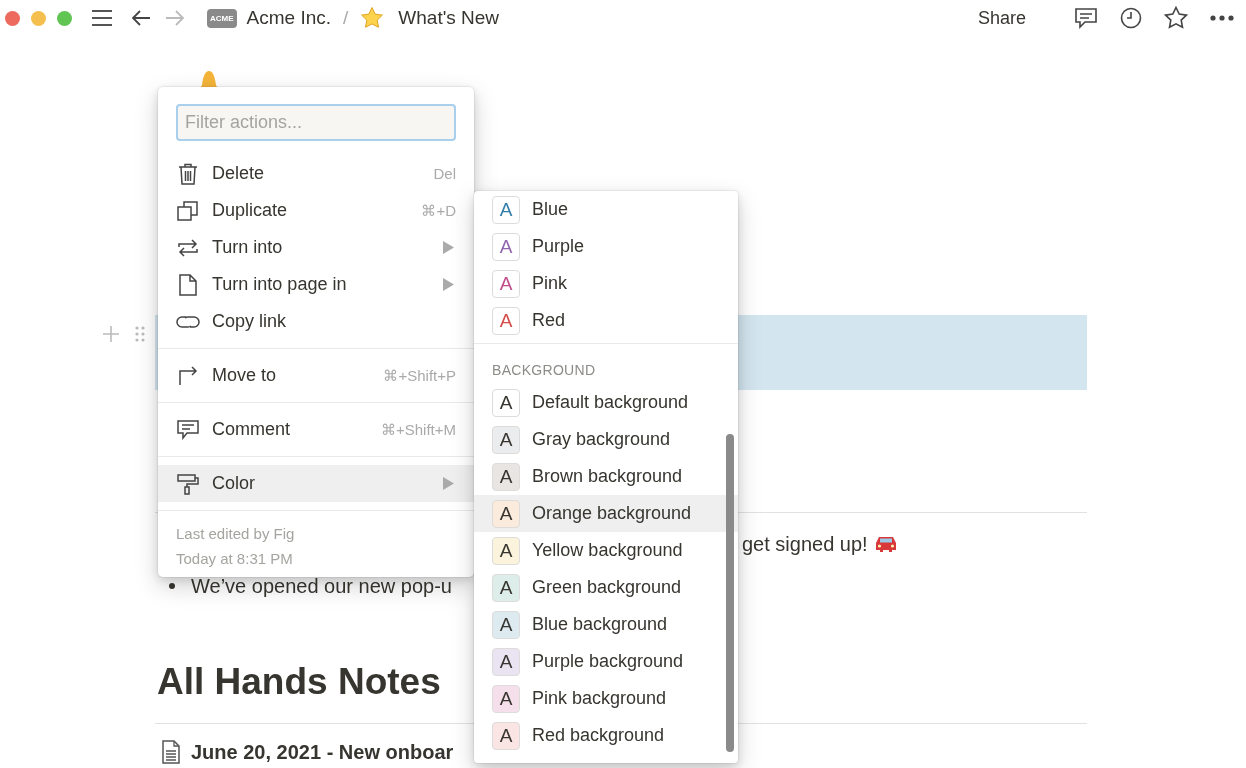 The width and height of the screenshot is (1246, 768). What do you see at coordinates (730, 593) in the screenshot?
I see `scrollbar` at bounding box center [730, 593].